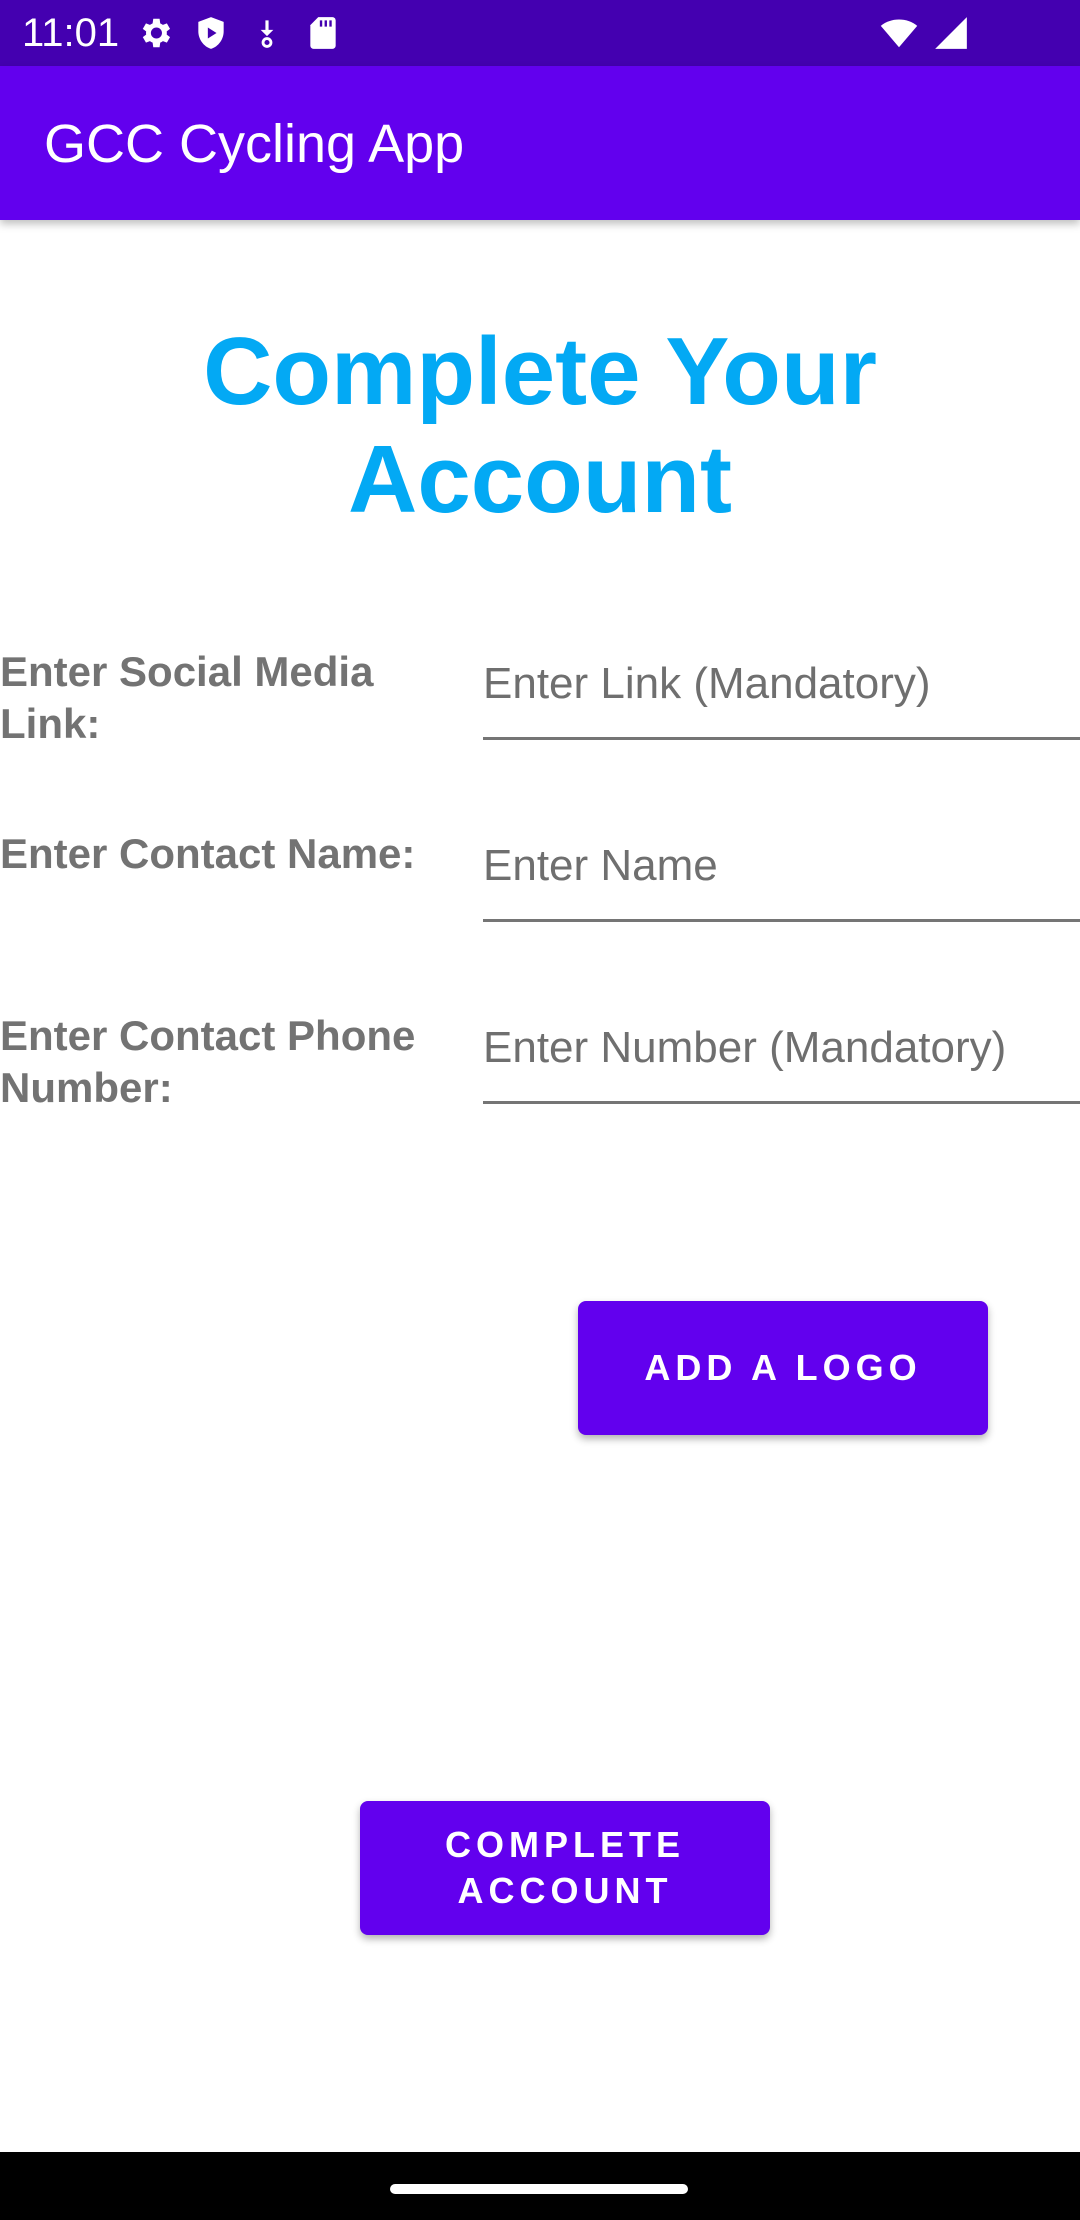 Image resolution: width=1080 pixels, height=2220 pixels. What do you see at coordinates (951, 33) in the screenshot?
I see `signal-icon` at bounding box center [951, 33].